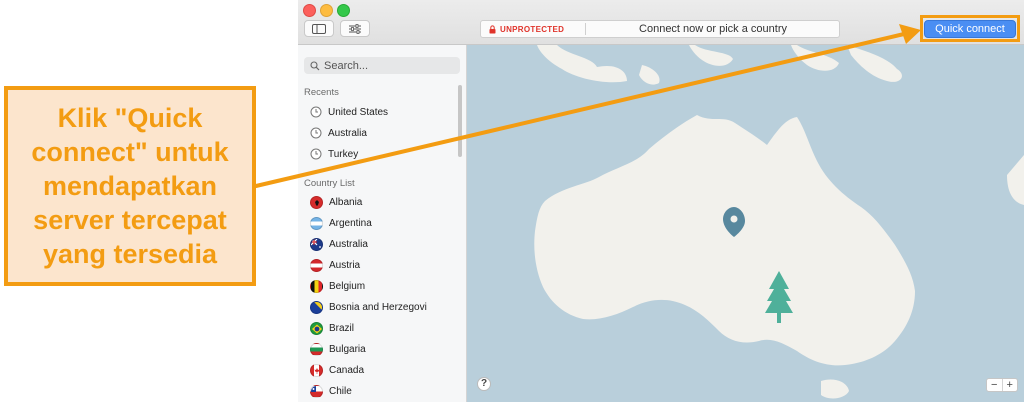 The height and width of the screenshot is (402, 1024). What do you see at coordinates (321, 92) in the screenshot?
I see `recents-header: Recents` at bounding box center [321, 92].